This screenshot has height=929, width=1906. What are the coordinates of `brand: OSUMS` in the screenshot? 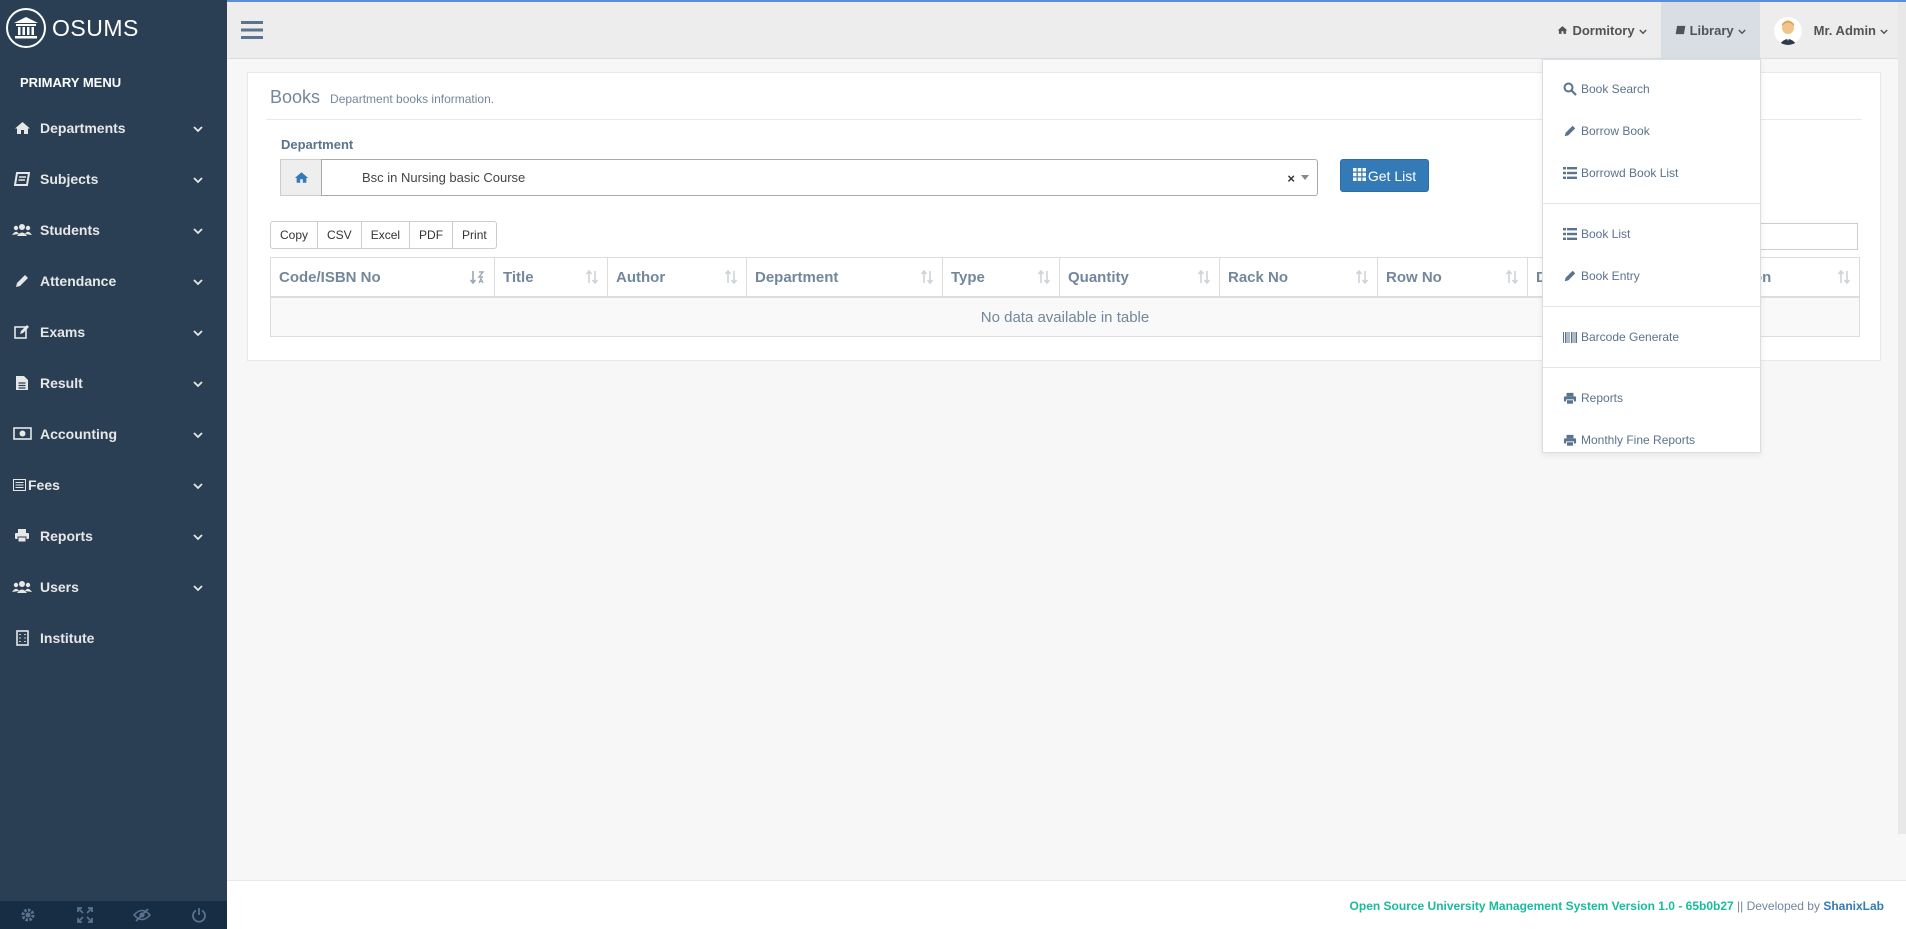 It's located at (113, 28).